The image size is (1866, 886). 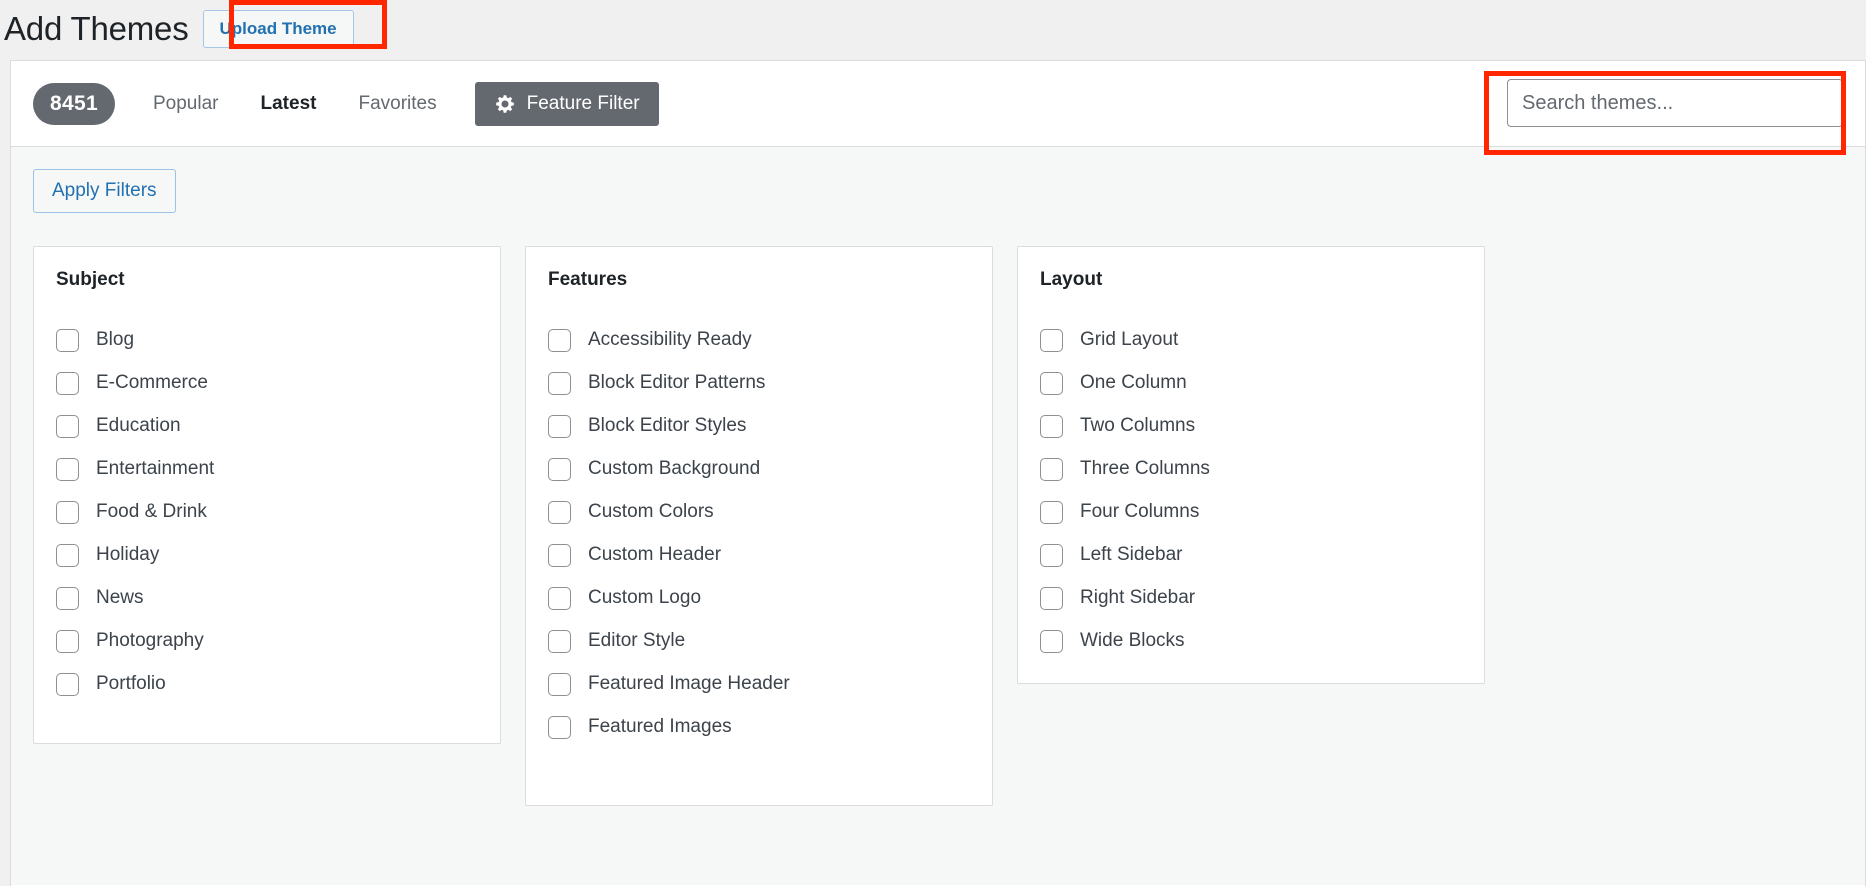 What do you see at coordinates (155, 468) in the screenshot?
I see `filter-option-label: Entertainment` at bounding box center [155, 468].